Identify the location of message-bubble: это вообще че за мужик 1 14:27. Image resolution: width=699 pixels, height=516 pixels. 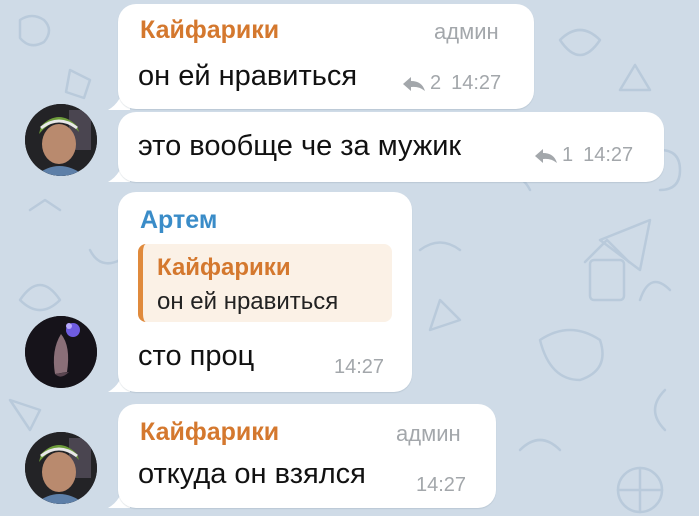
(391, 147).